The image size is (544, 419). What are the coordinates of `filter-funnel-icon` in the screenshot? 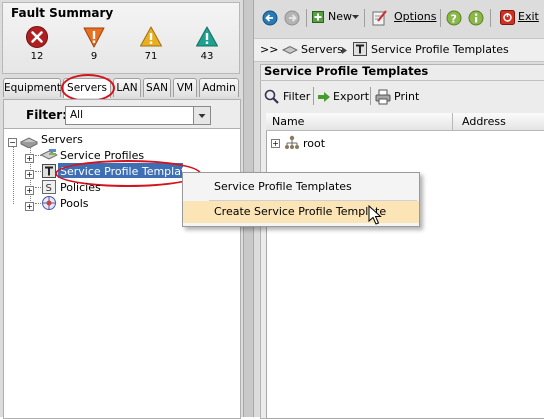 It's located at (272, 97).